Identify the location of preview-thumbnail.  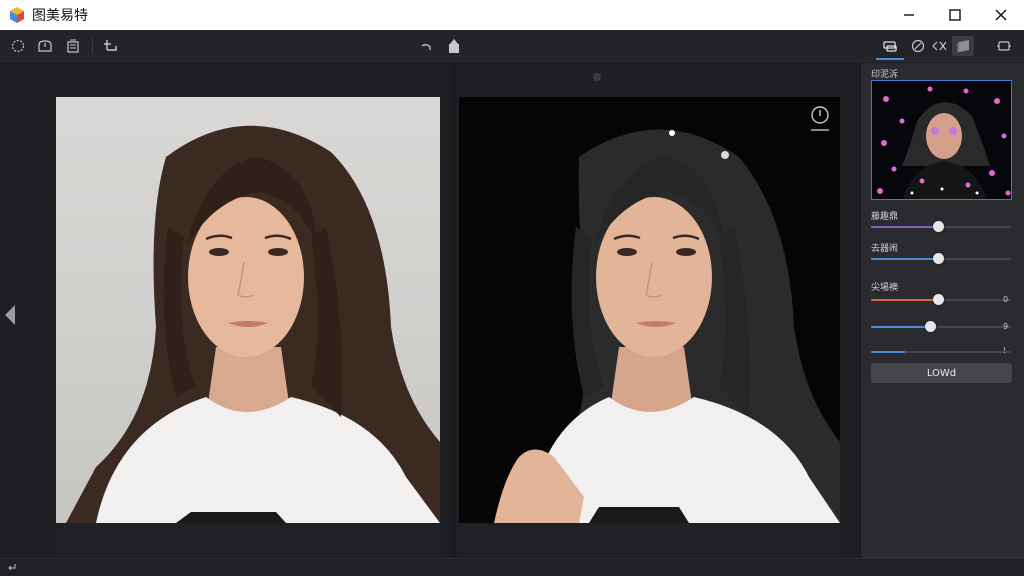
(941, 140).